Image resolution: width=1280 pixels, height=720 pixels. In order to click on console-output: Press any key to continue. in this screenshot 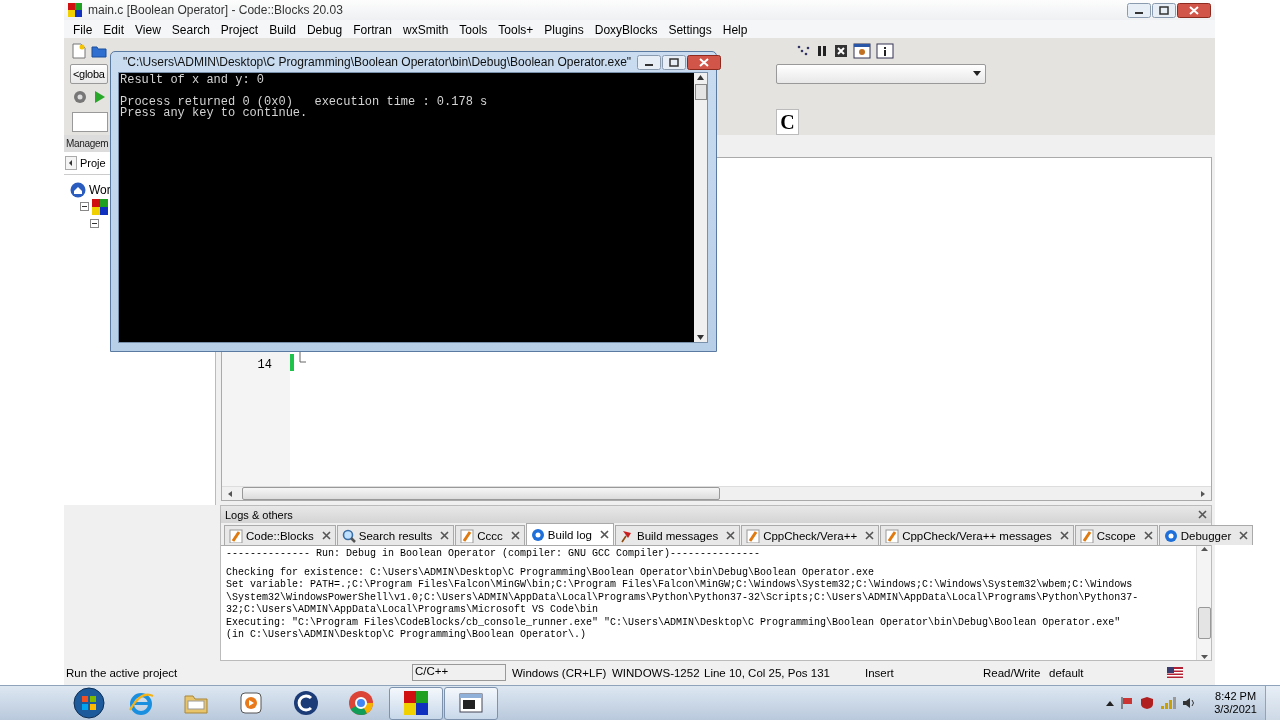, I will do `click(214, 113)`.